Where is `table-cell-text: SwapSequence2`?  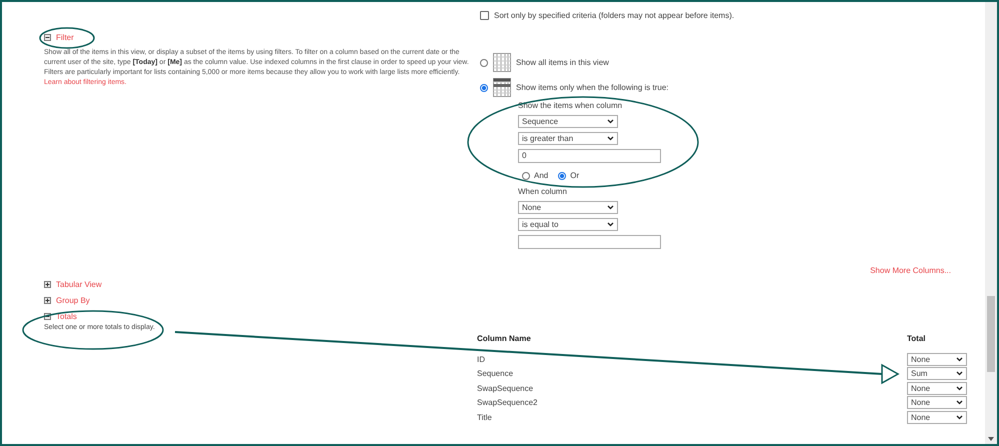 table-cell-text: SwapSequence2 is located at coordinates (507, 402).